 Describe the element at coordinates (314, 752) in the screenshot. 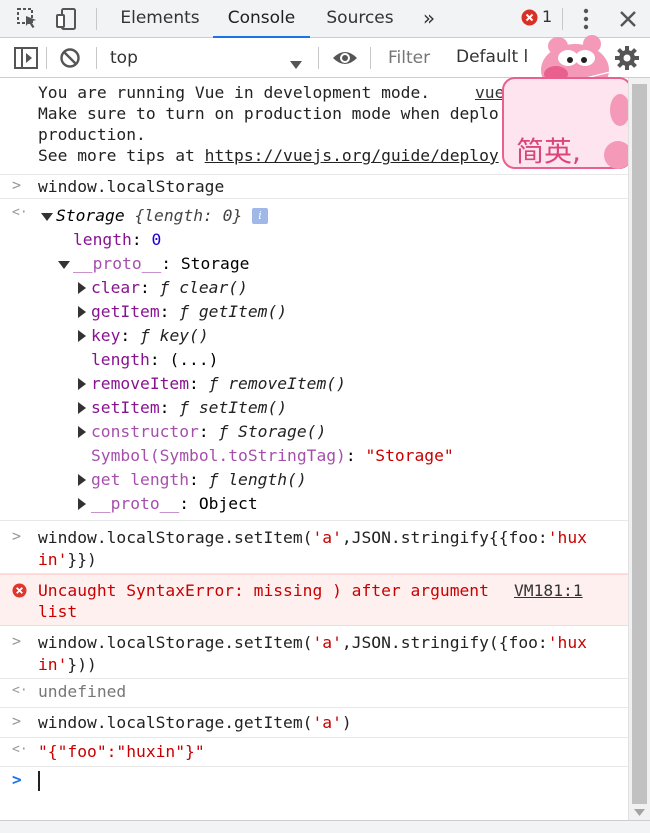

I see `console-result-entry: <· "{"foo":"huxin"}"` at that location.